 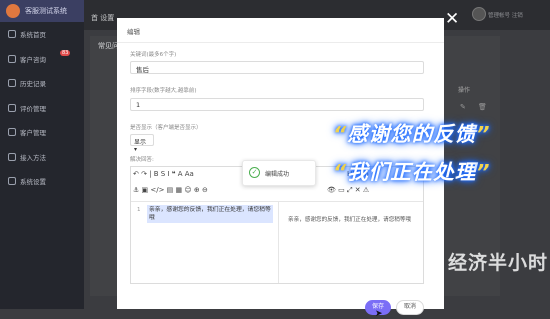 I want to click on close-icon: ✕, so click(x=452, y=19).